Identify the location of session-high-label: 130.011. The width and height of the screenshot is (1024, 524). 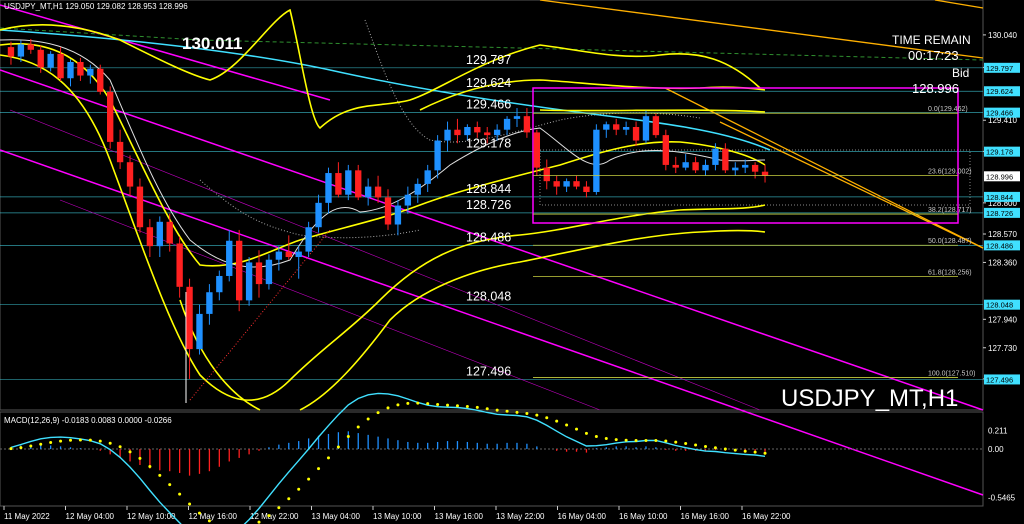
(212, 43).